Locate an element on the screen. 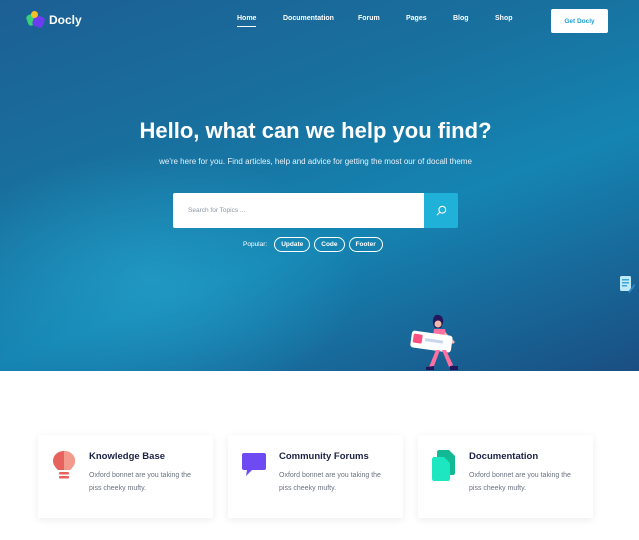  get-docly-button: Get Docly is located at coordinates (579, 21).